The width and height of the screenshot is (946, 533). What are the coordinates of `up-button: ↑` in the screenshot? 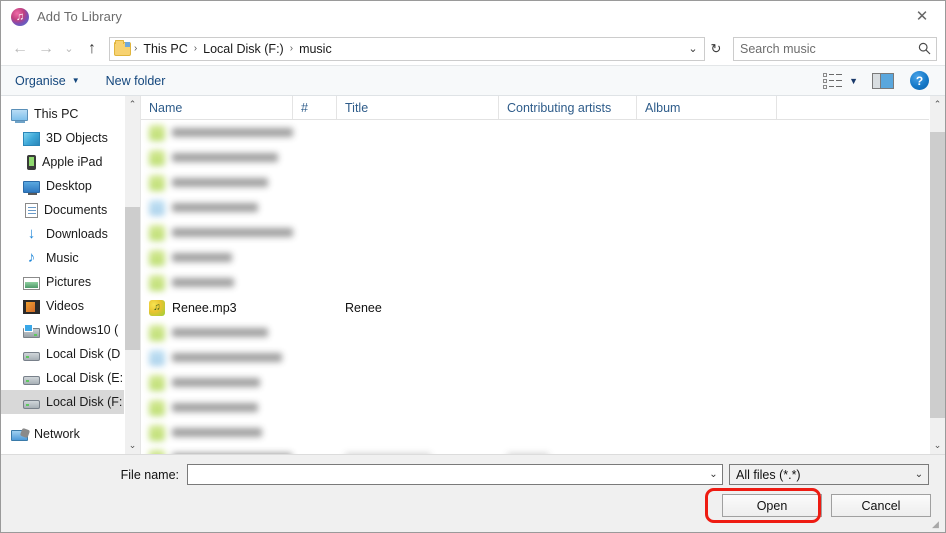 It's located at (92, 49).